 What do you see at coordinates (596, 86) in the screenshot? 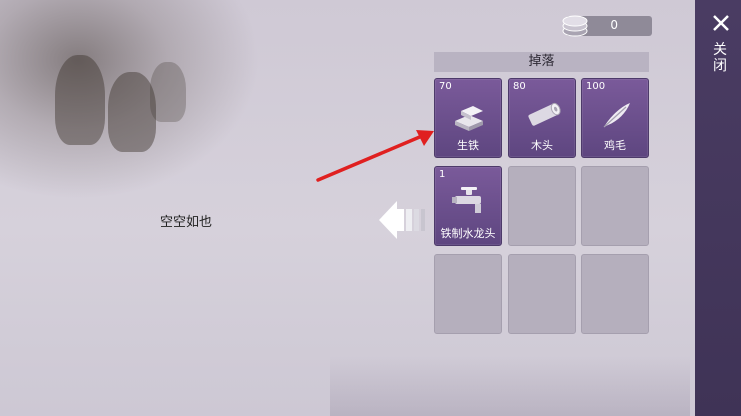
I see `slot-count: 100` at bounding box center [596, 86].